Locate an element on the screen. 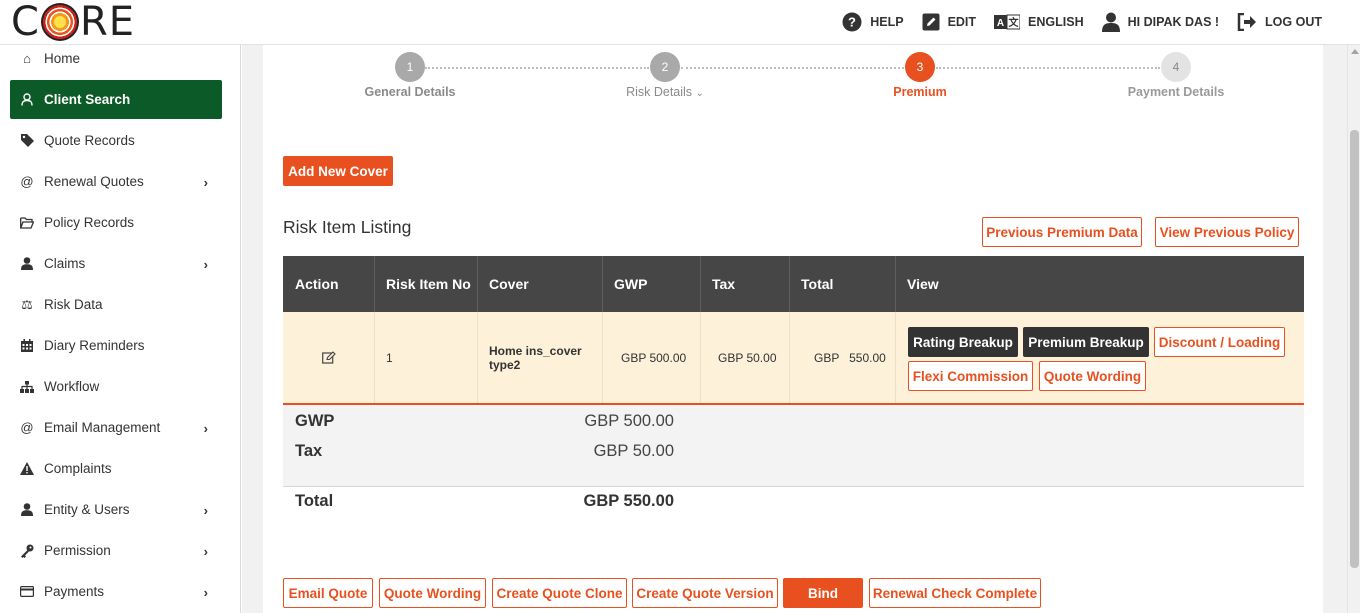  renewal-check-complete-button: Renewal Check Complete is located at coordinates (955, 593).